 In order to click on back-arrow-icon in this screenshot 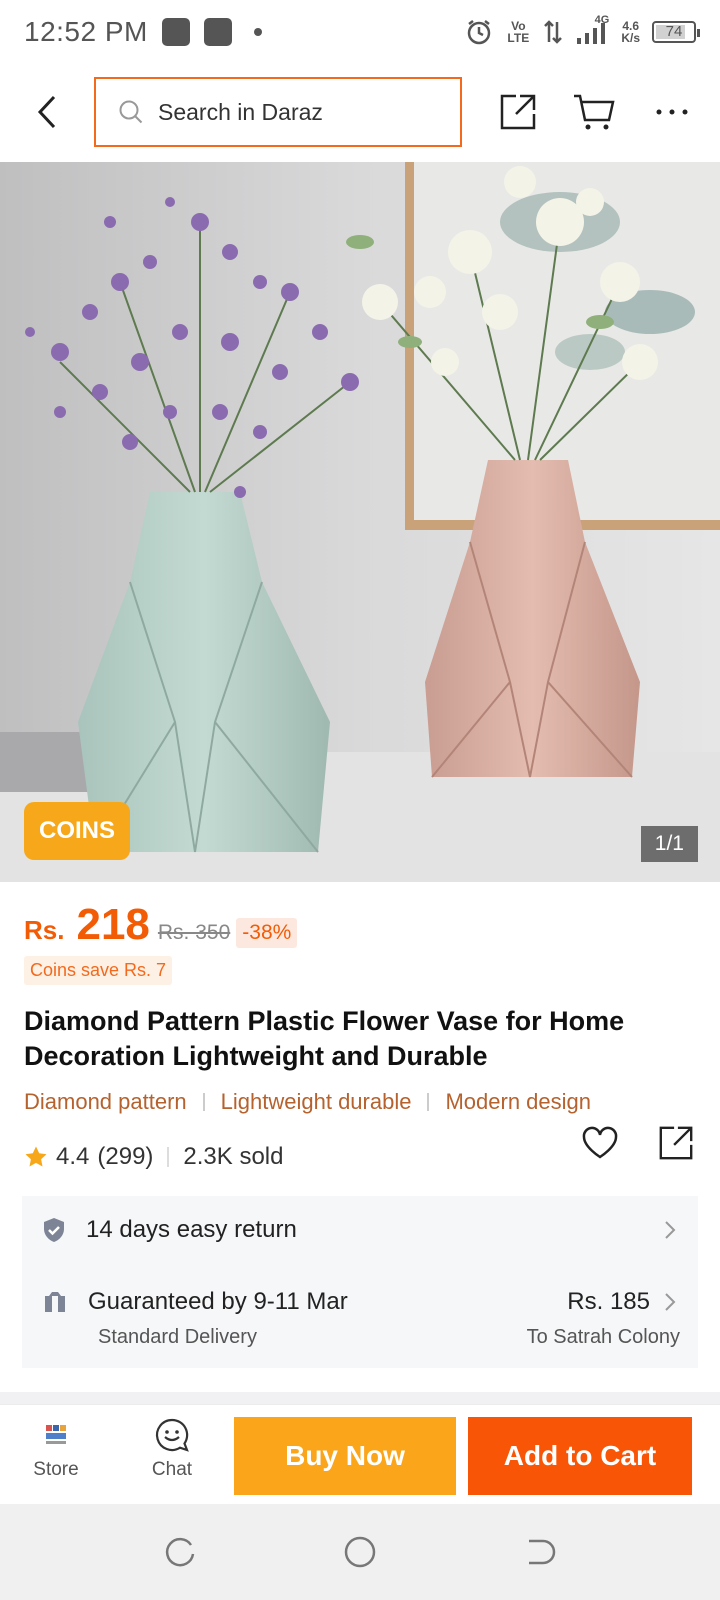, I will do `click(46, 112)`.